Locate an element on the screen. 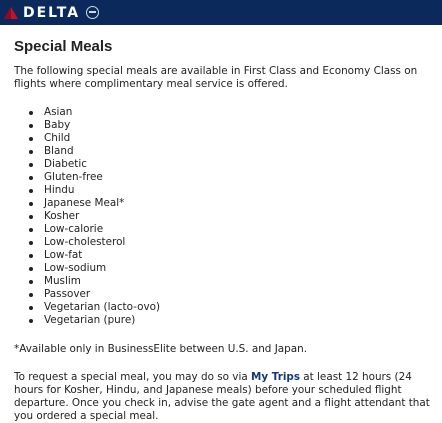 This screenshot has height=423, width=442. list-item: Hindu is located at coordinates (233, 190).